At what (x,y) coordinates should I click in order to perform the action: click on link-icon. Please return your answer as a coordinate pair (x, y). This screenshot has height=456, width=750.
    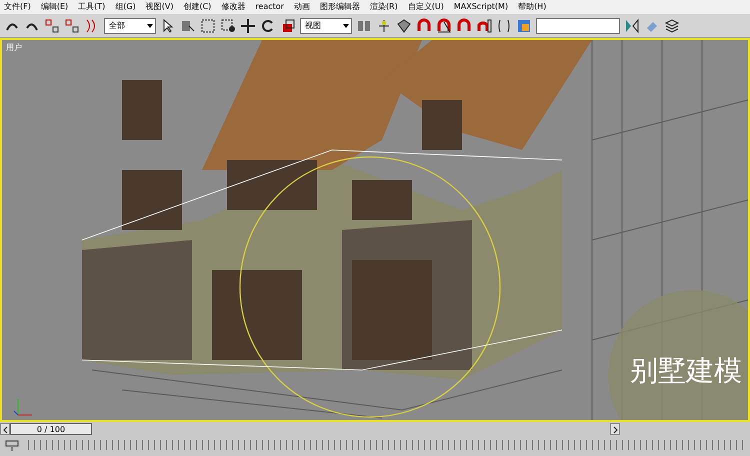
    Looking at the image, I should click on (52, 26).